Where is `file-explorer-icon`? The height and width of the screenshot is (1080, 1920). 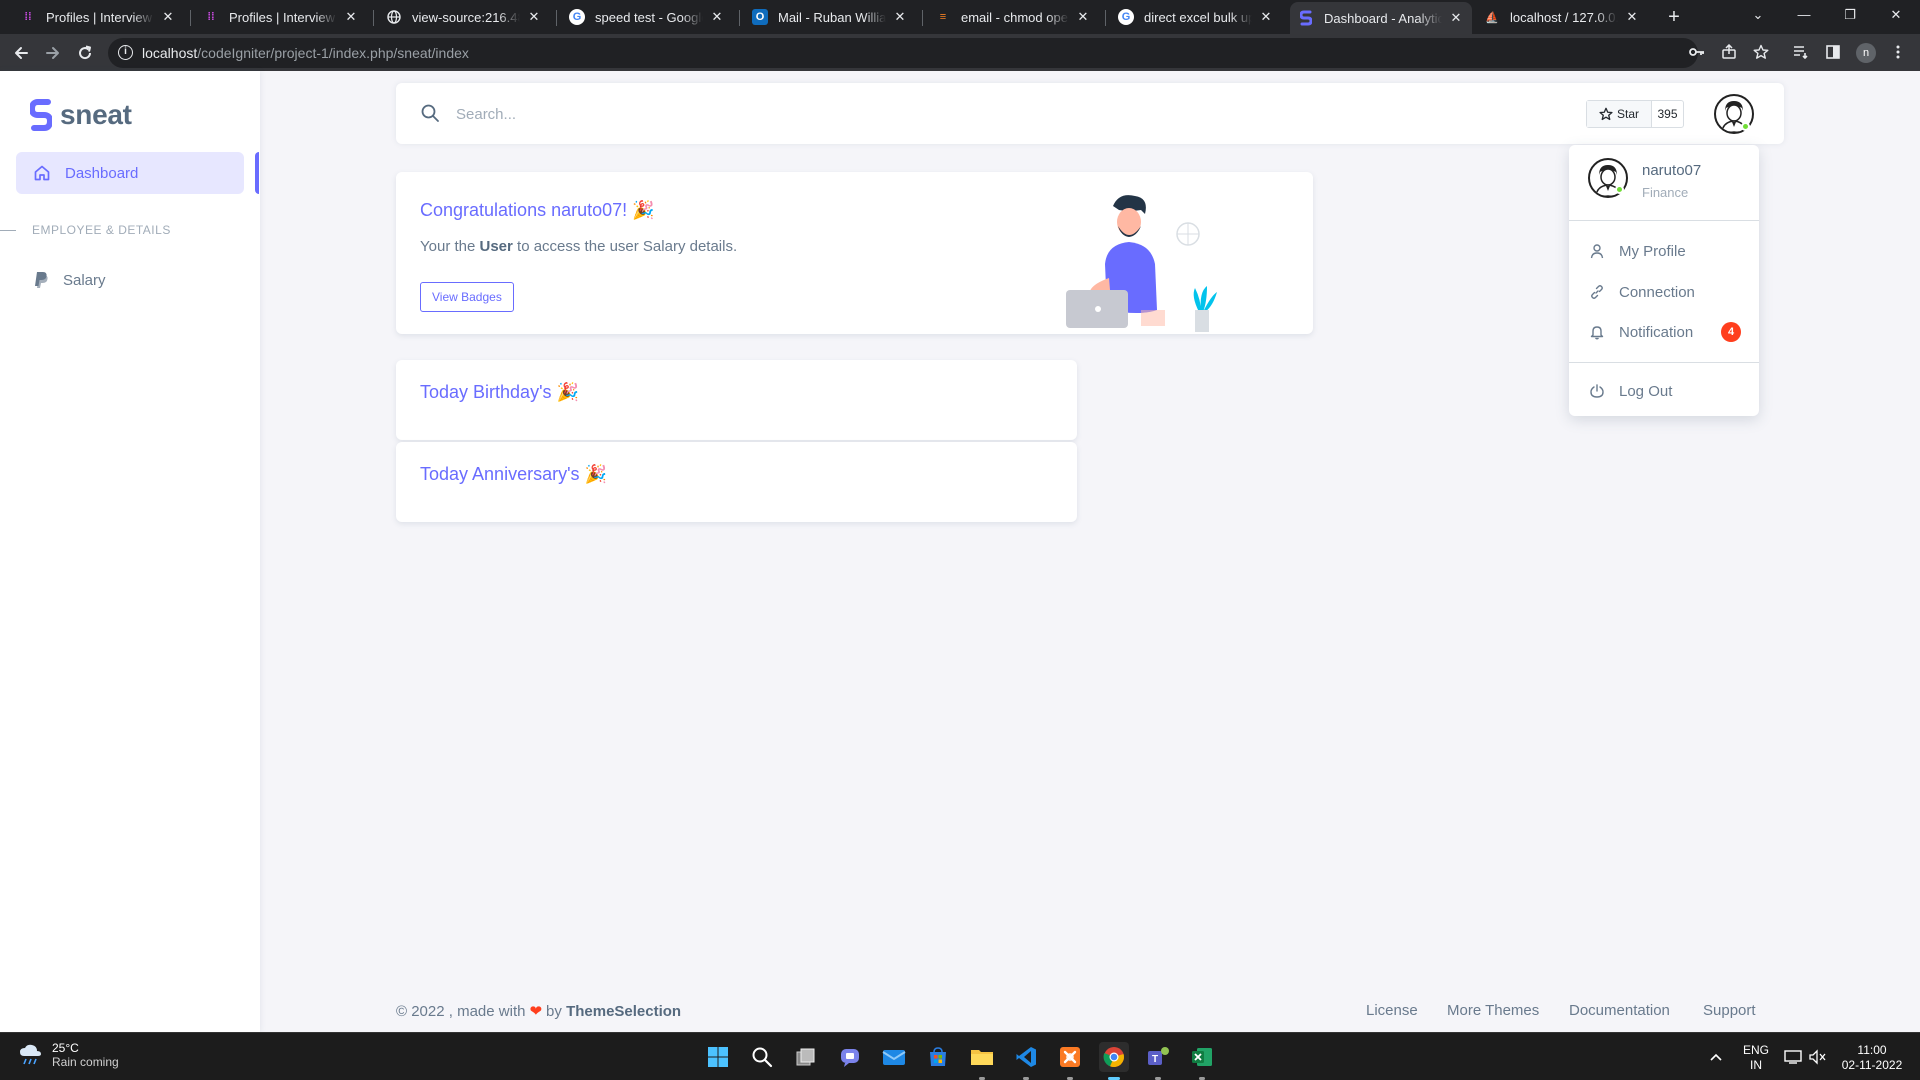 file-explorer-icon is located at coordinates (982, 1057).